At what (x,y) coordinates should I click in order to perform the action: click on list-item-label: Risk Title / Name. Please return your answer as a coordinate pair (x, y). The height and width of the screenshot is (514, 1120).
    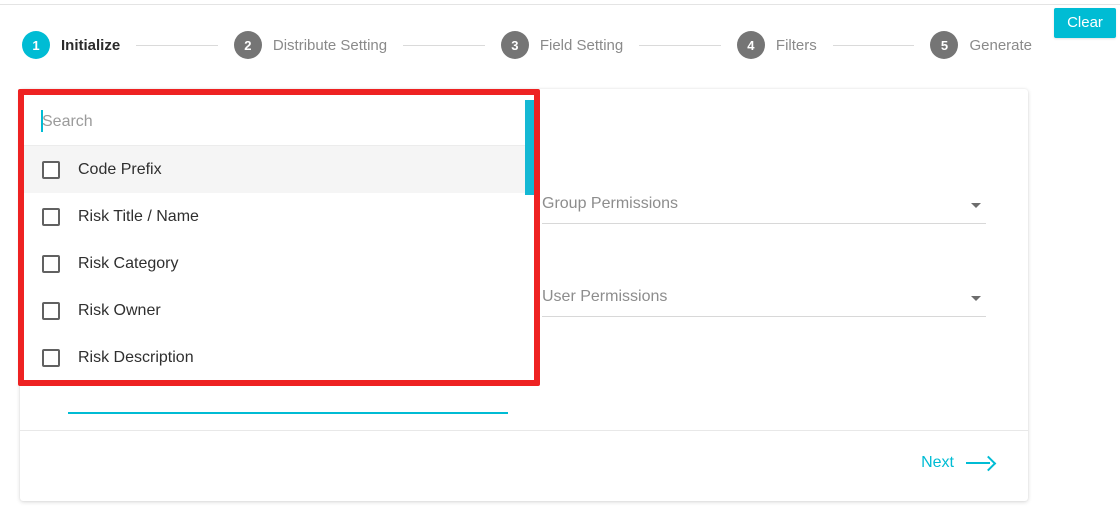
    Looking at the image, I should click on (138, 216).